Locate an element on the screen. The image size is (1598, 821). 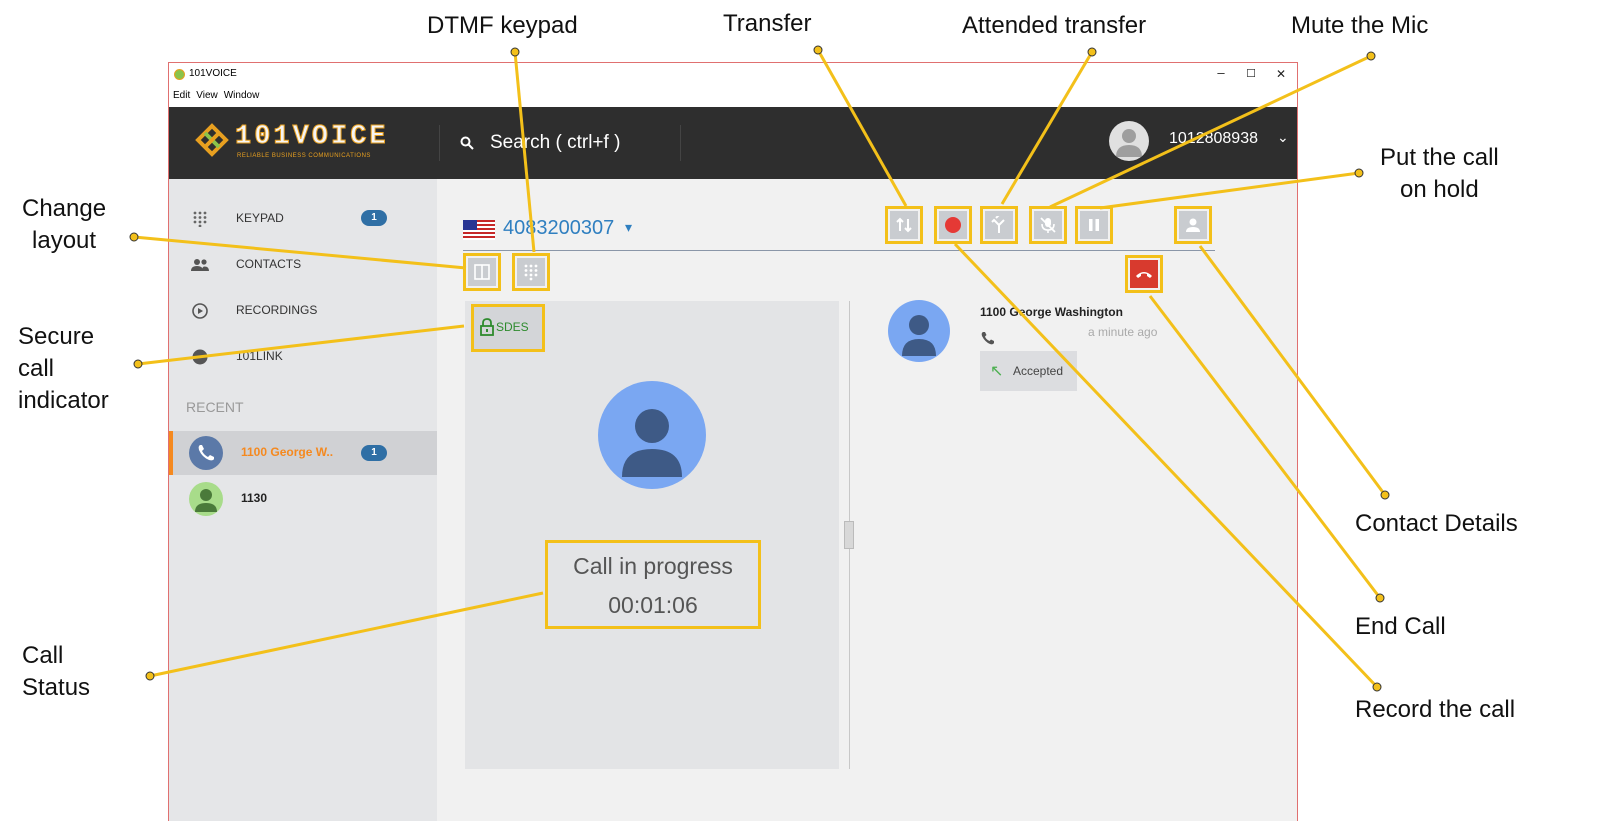
hang-up-icon is located at coordinates (1144, 275).